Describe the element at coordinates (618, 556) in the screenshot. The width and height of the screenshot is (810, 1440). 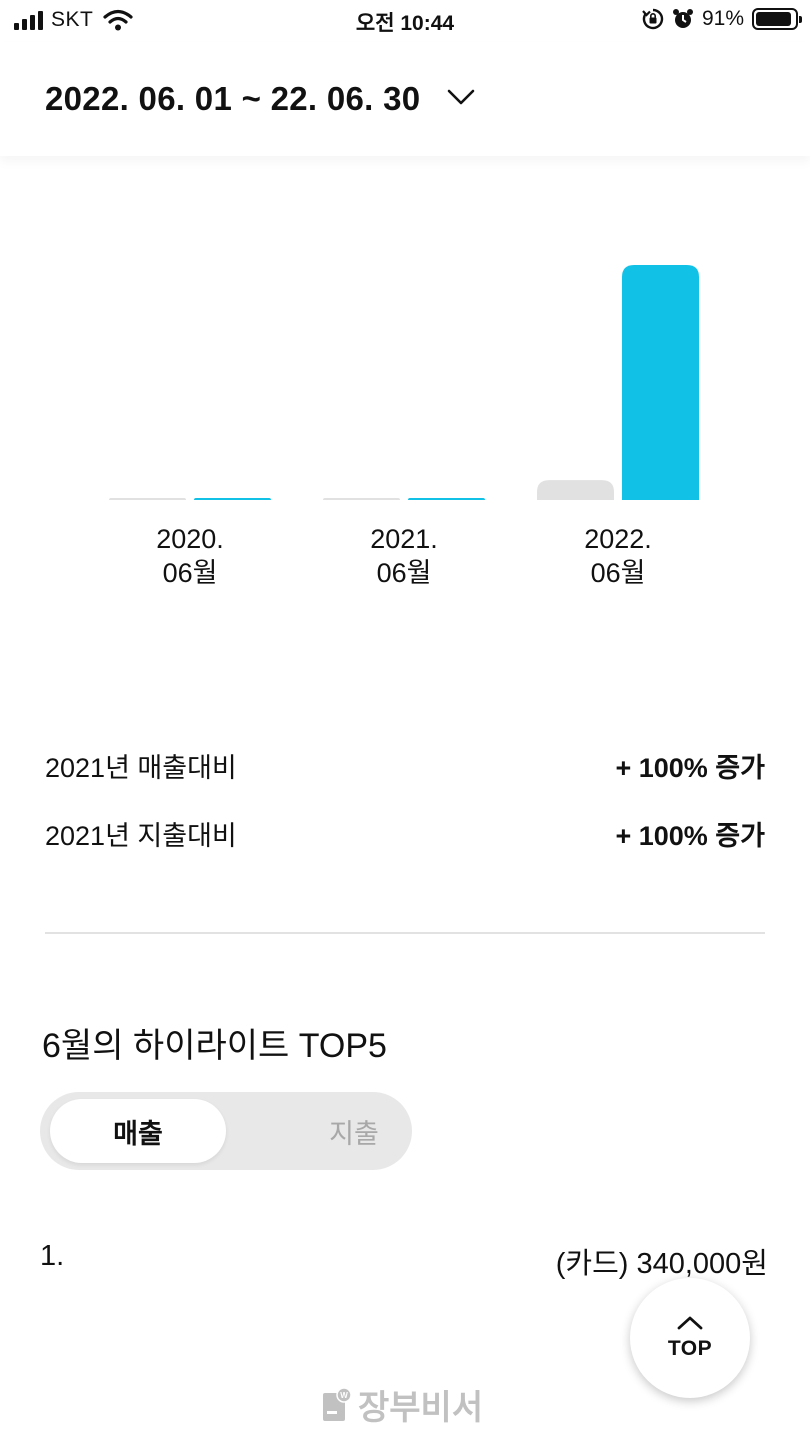
I see `x-tick-label: 2022. 06월` at that location.